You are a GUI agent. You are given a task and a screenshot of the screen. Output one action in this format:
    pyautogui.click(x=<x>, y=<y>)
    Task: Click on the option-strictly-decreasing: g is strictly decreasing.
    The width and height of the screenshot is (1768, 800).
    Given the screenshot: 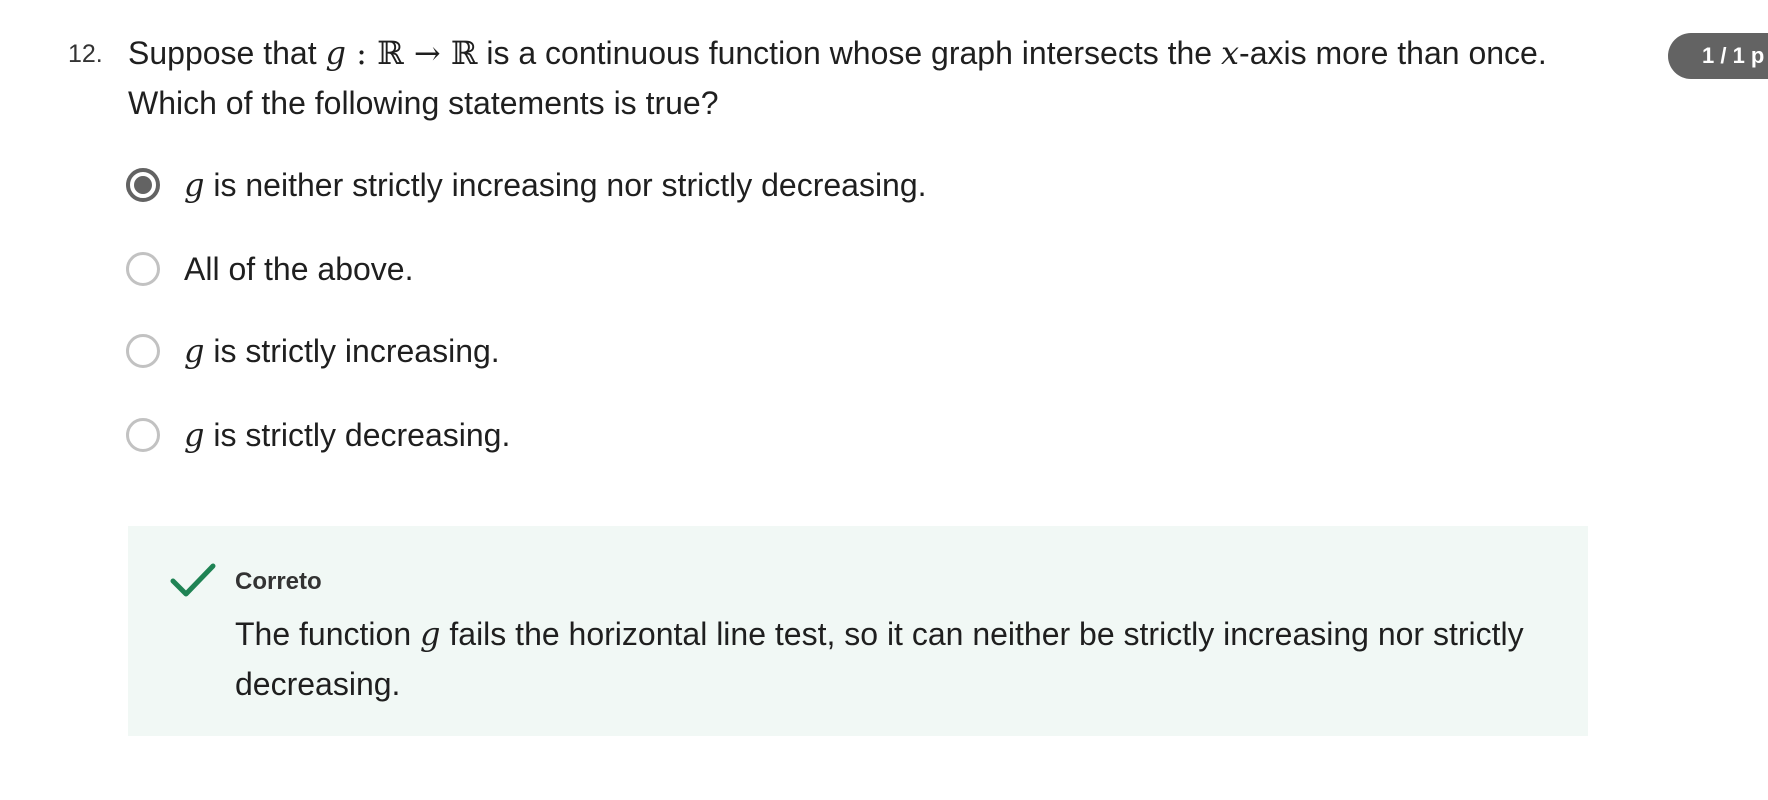 What is the action you would take?
    pyautogui.click(x=626, y=435)
    